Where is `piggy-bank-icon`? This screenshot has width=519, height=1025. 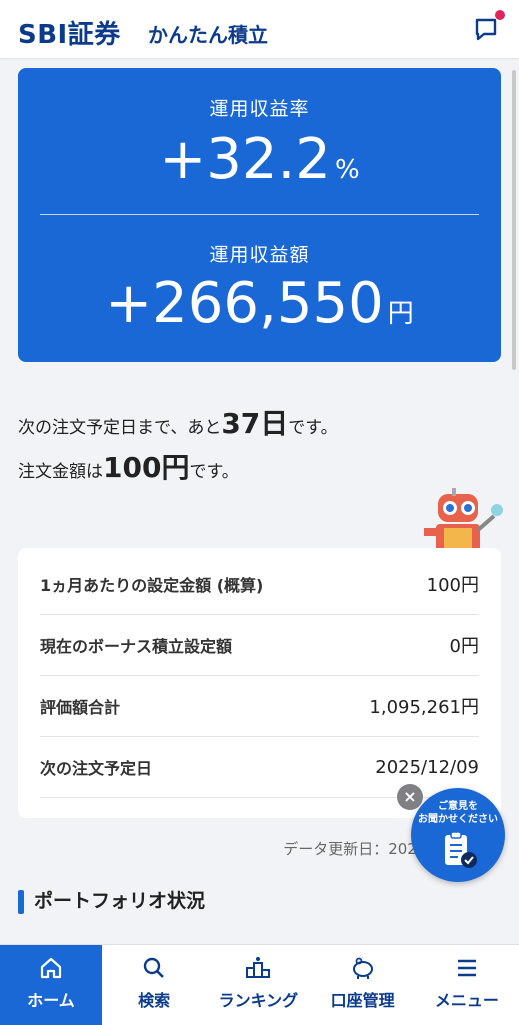
piggy-bank-icon is located at coordinates (362, 968).